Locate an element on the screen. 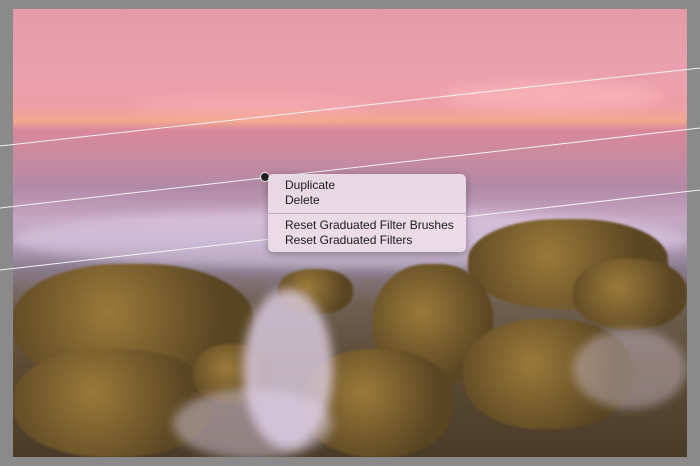 The width and height of the screenshot is (700, 466). menu-item-reset-filters: Reset Graduated Filters is located at coordinates (348, 240).